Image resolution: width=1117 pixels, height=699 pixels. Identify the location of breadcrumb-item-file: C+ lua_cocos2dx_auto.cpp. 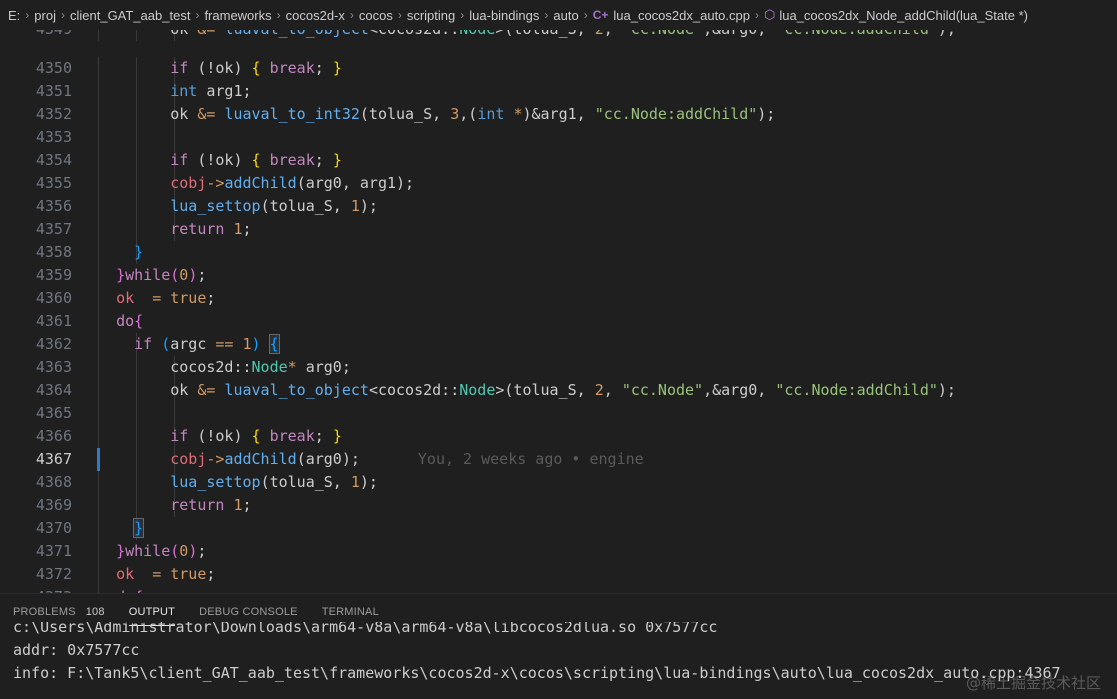
(671, 15).